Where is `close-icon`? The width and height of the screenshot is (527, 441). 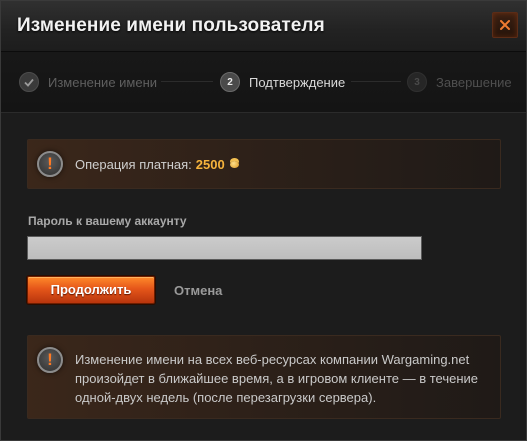
close-icon is located at coordinates (505, 25).